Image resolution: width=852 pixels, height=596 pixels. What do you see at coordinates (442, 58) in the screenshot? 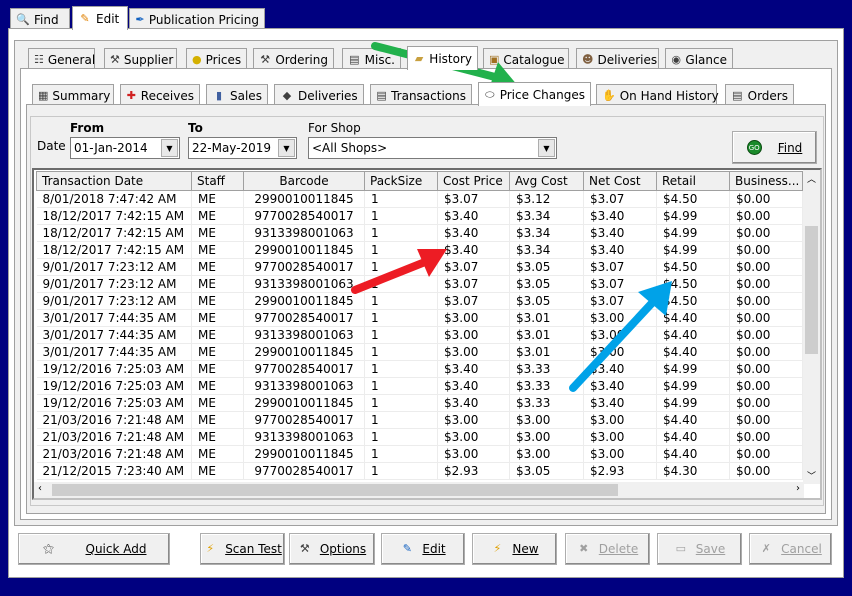
I see `section_tab-history: ▰ History` at bounding box center [442, 58].